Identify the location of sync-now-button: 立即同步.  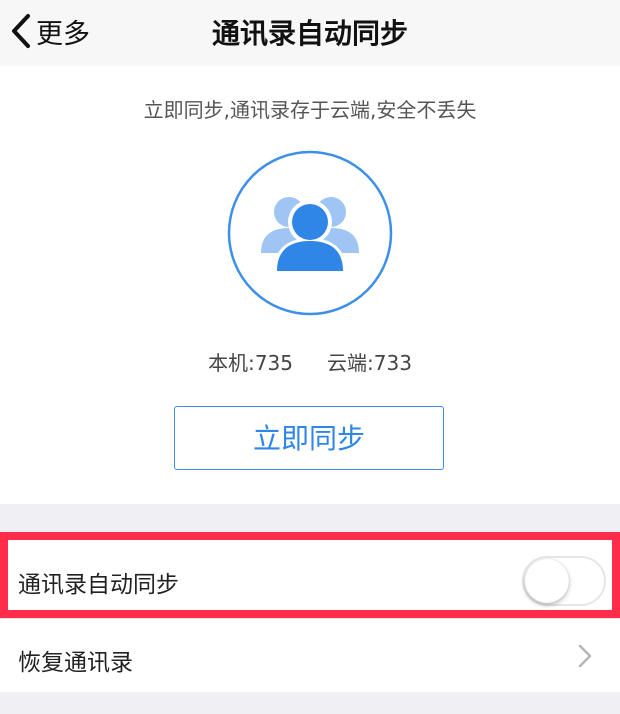
(309, 438).